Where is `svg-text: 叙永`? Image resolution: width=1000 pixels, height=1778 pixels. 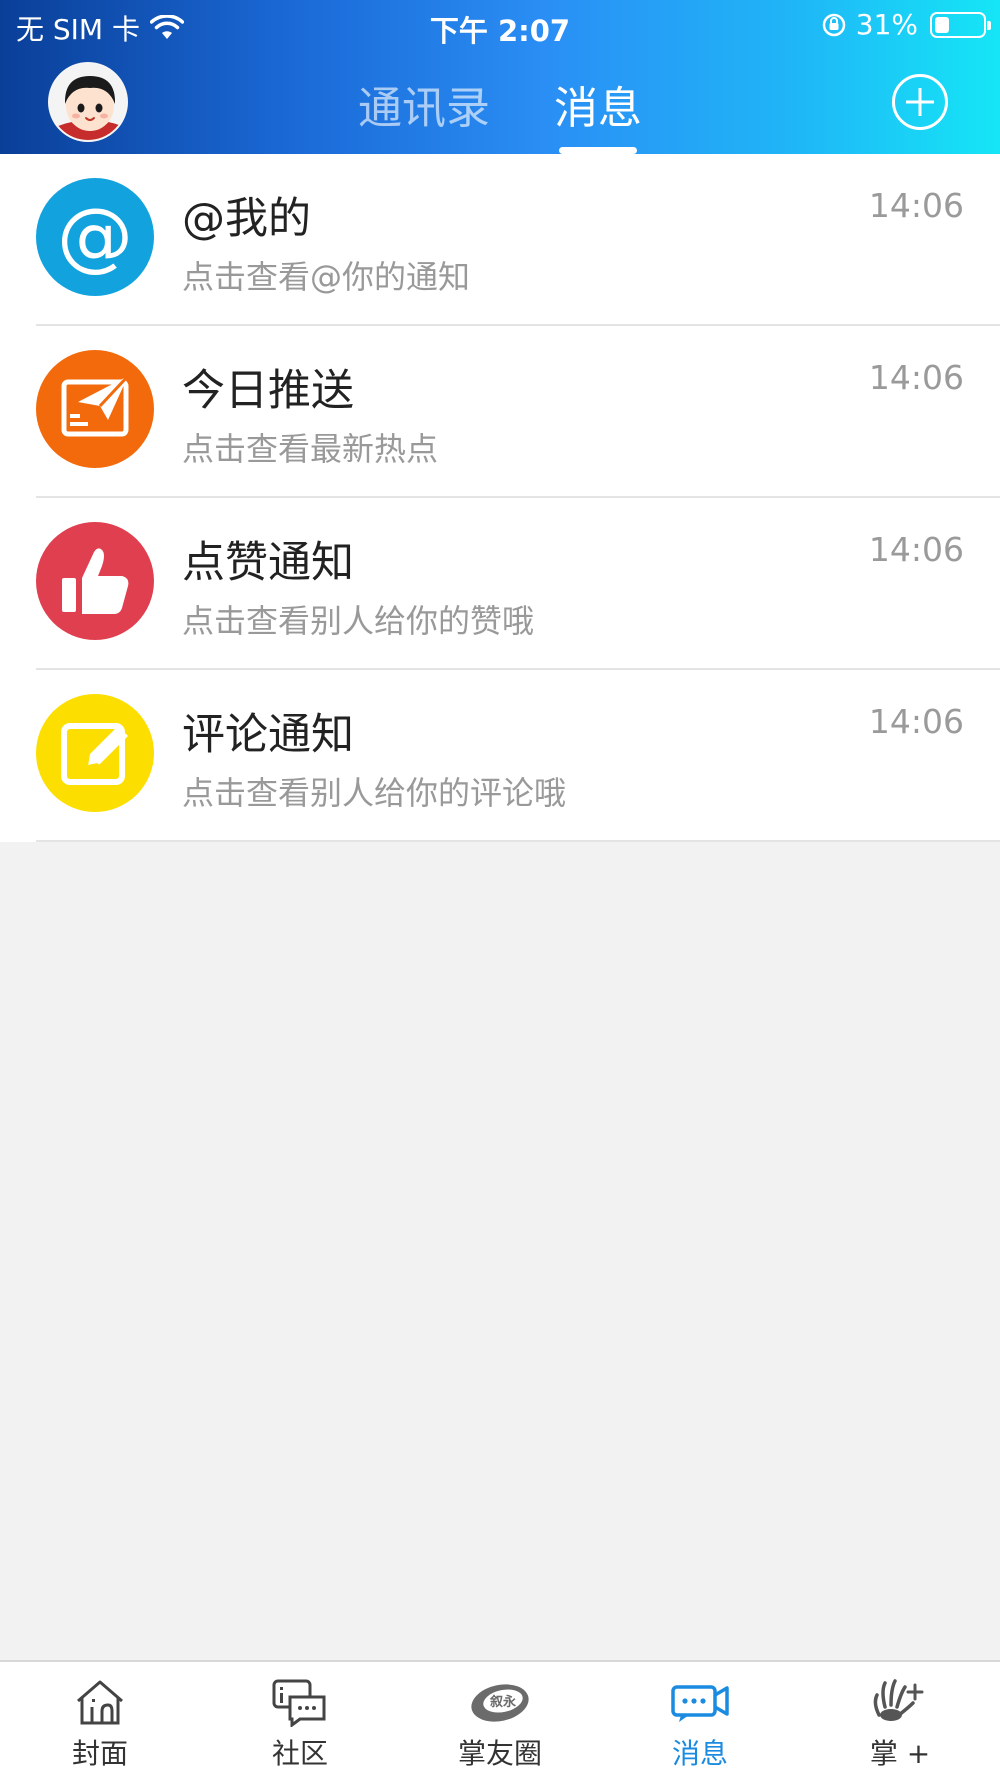 svg-text: 叙永 is located at coordinates (503, 1702).